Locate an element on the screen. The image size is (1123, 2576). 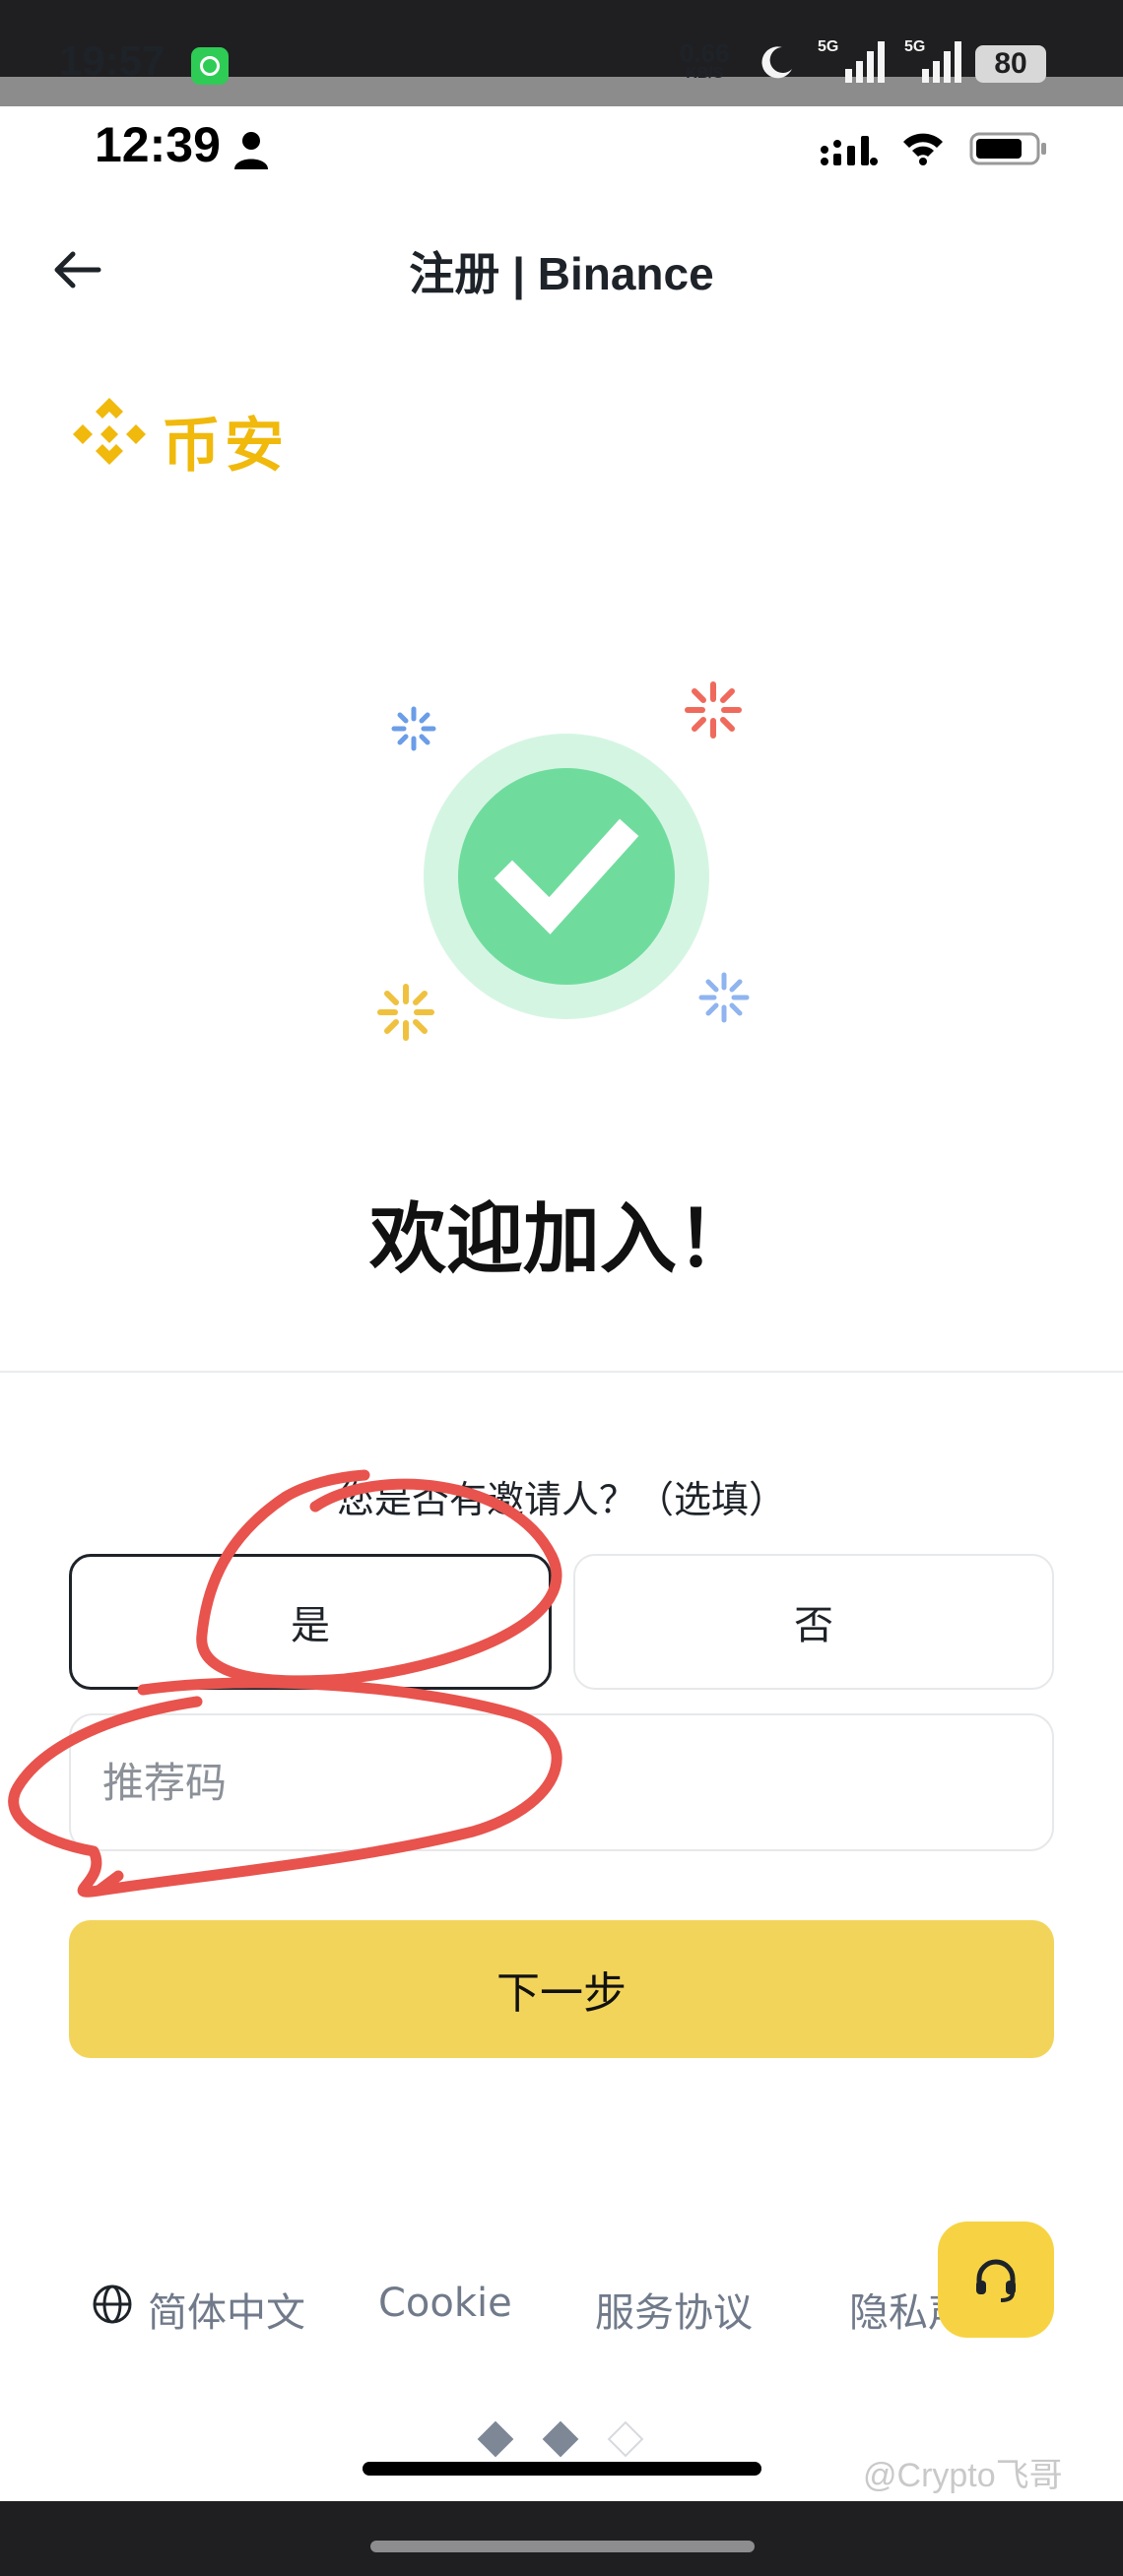
sparkle-blue-icon is located at coordinates (413, 728).